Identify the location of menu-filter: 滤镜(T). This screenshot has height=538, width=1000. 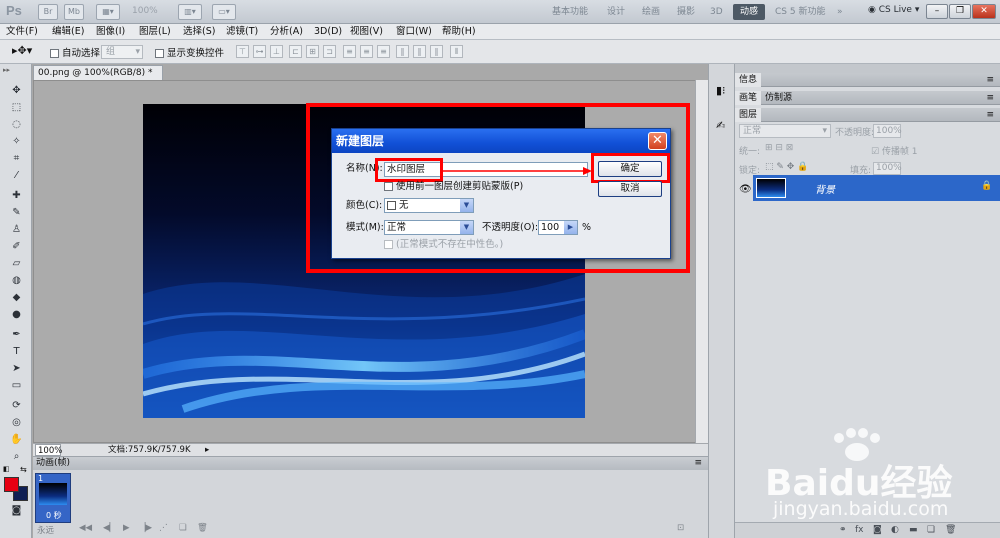
(242, 32).